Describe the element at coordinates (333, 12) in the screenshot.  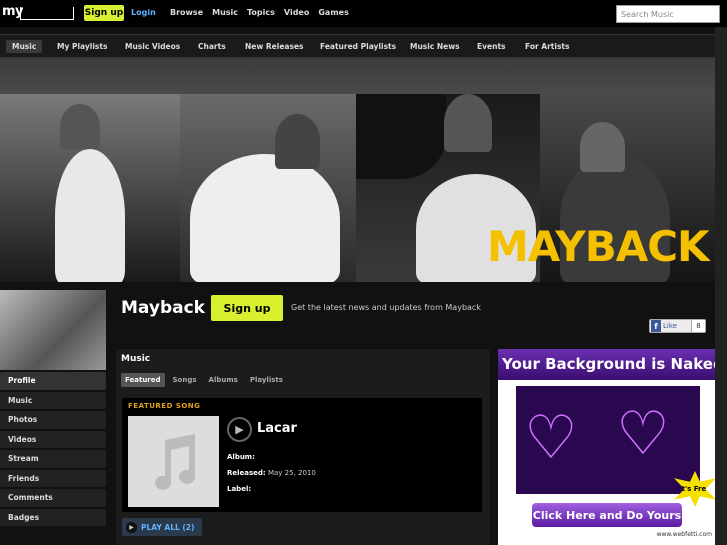
I see `nav-games: Games` at that location.